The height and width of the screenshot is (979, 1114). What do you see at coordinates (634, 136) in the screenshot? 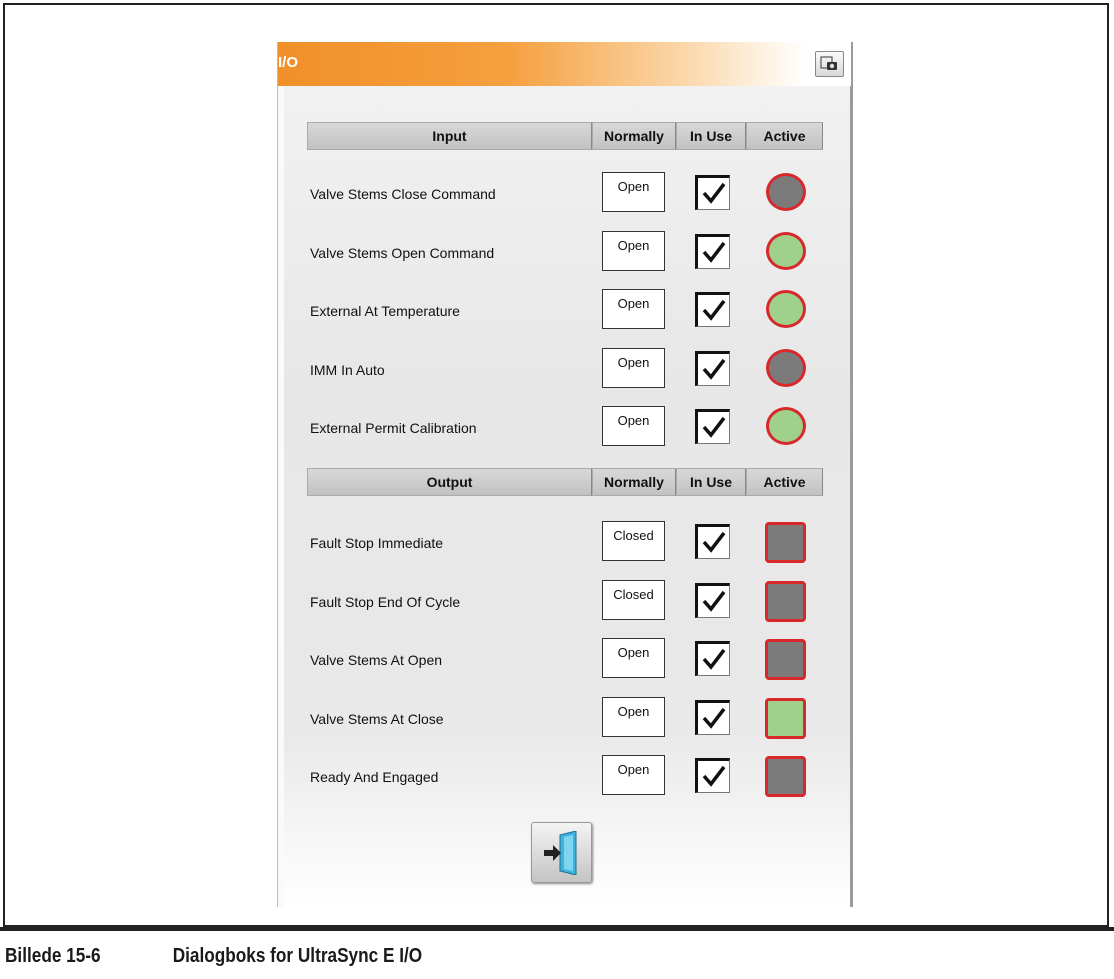
I see `input-normally-header: Normally` at bounding box center [634, 136].